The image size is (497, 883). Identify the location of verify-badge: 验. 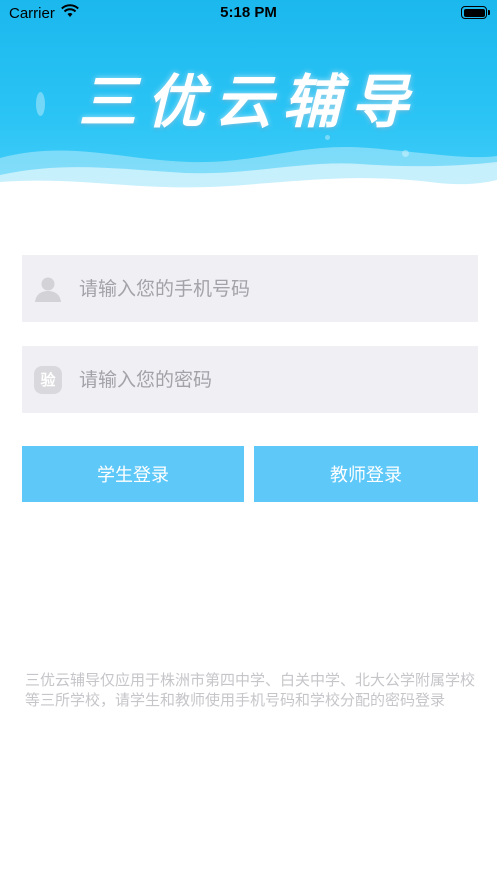
(48, 379).